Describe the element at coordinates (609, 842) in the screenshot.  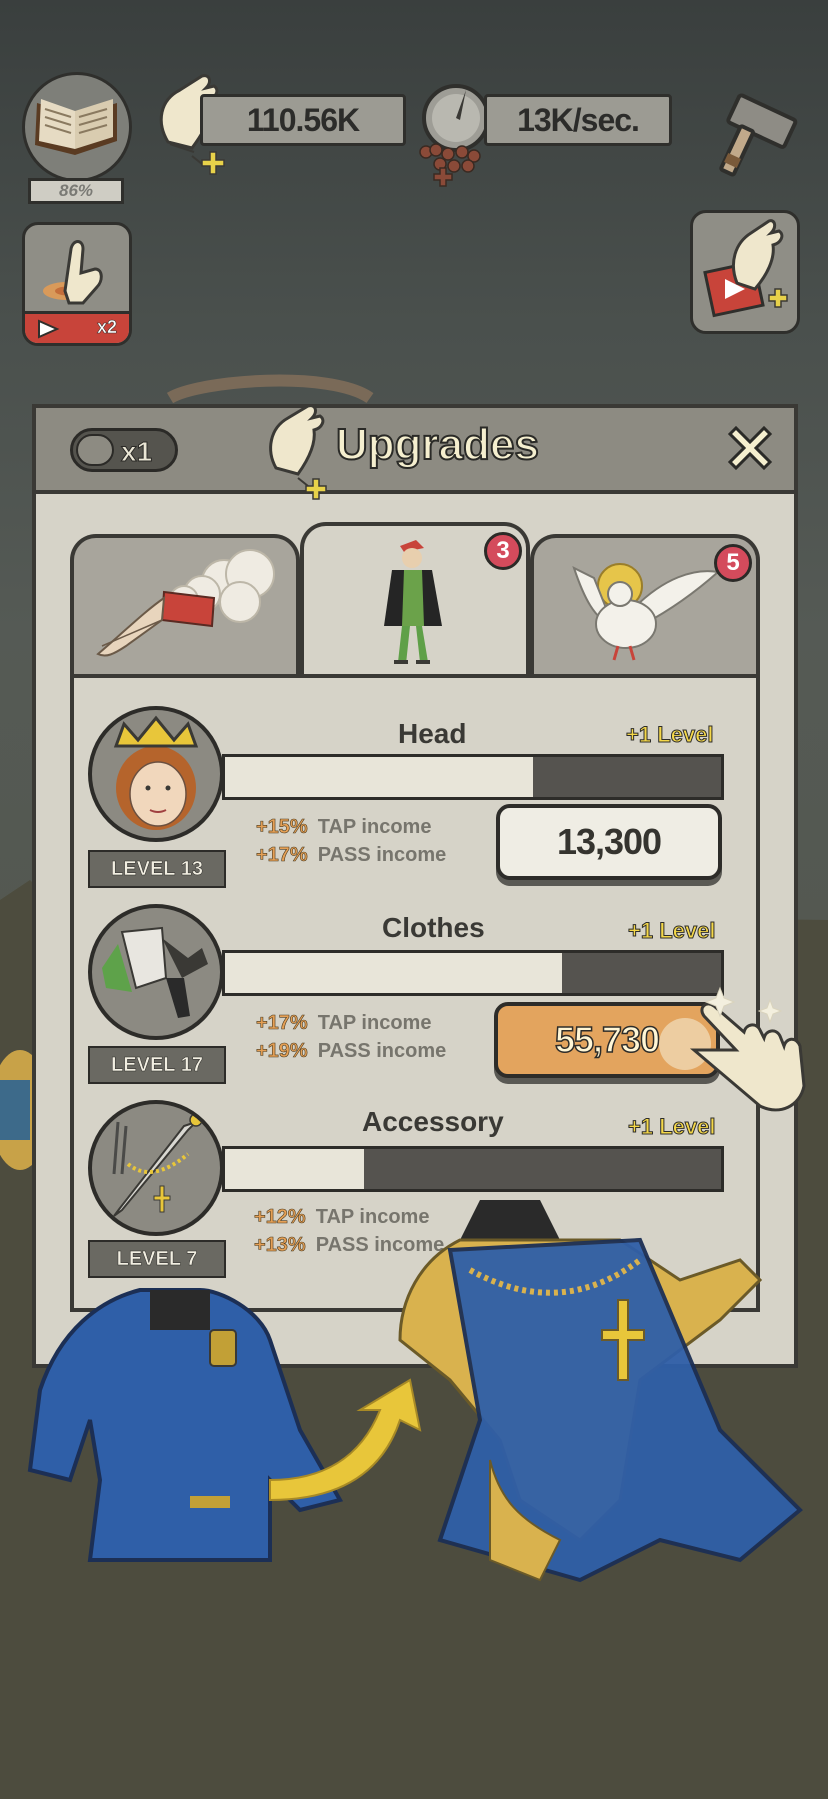
I see `head-buy-button: 13,300` at that location.